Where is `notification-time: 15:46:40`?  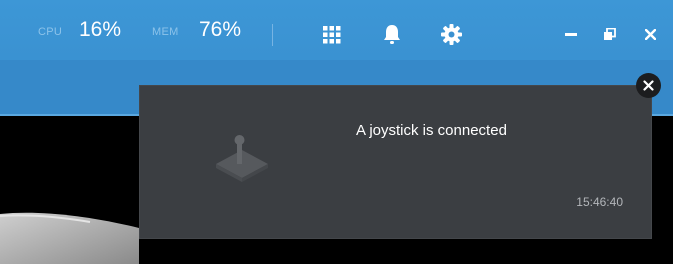 notification-time: 15:46:40 is located at coordinates (599, 202).